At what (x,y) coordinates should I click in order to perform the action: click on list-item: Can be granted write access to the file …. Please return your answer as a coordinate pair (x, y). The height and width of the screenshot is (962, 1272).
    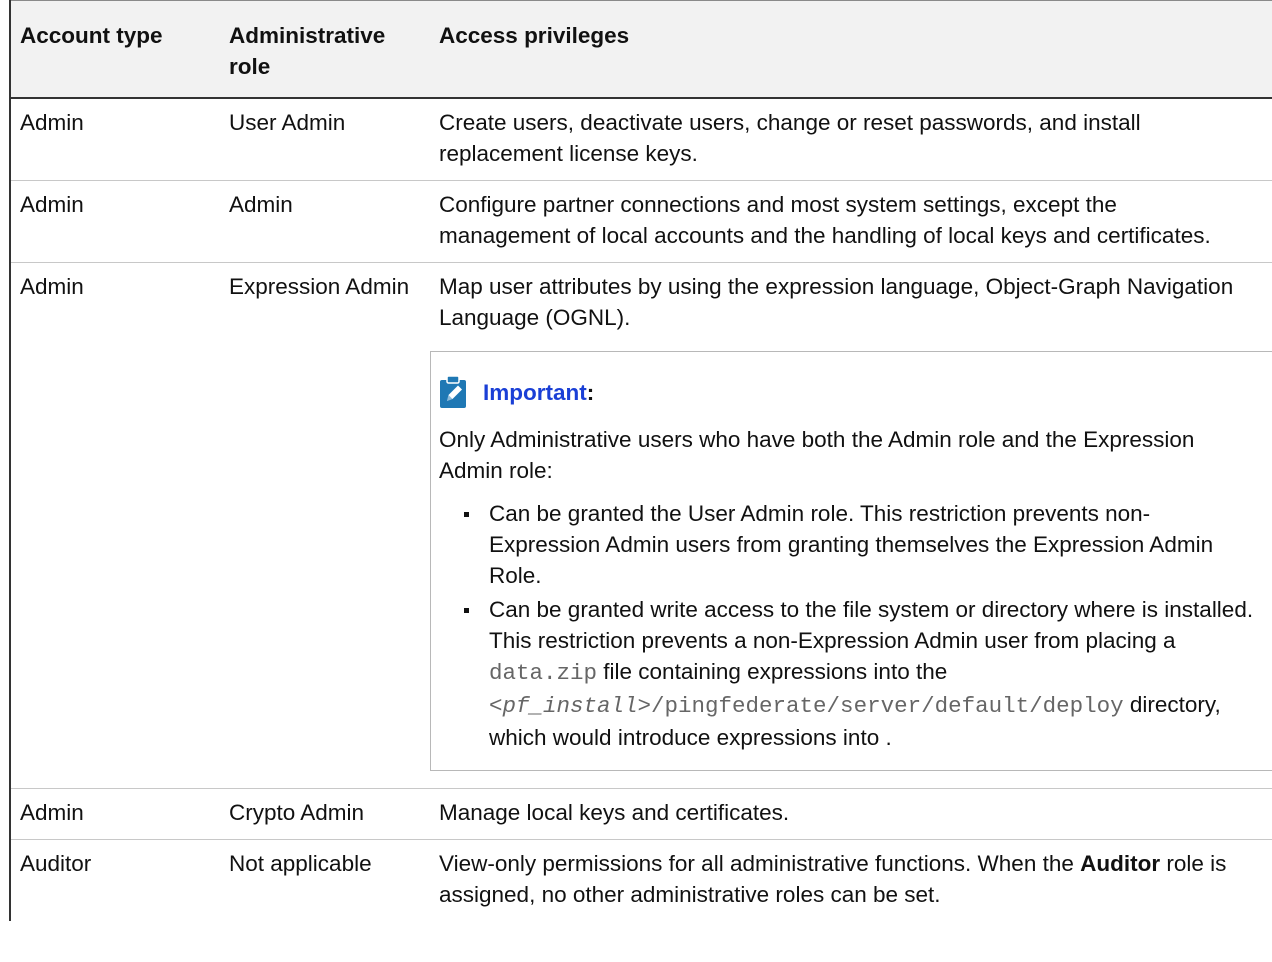
    Looking at the image, I should click on (860, 673).